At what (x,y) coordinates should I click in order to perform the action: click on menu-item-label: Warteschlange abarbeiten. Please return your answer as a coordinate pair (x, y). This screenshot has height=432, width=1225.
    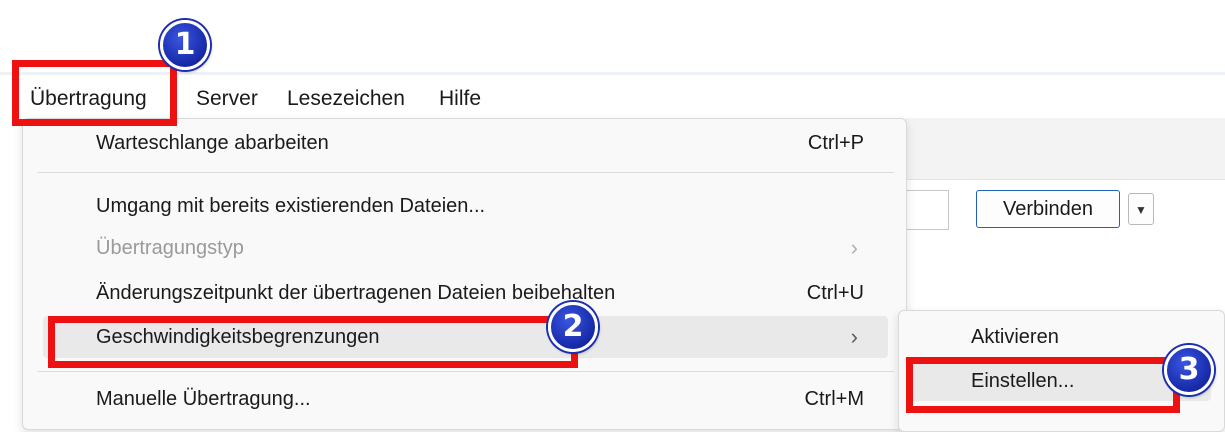
    Looking at the image, I should click on (212, 143).